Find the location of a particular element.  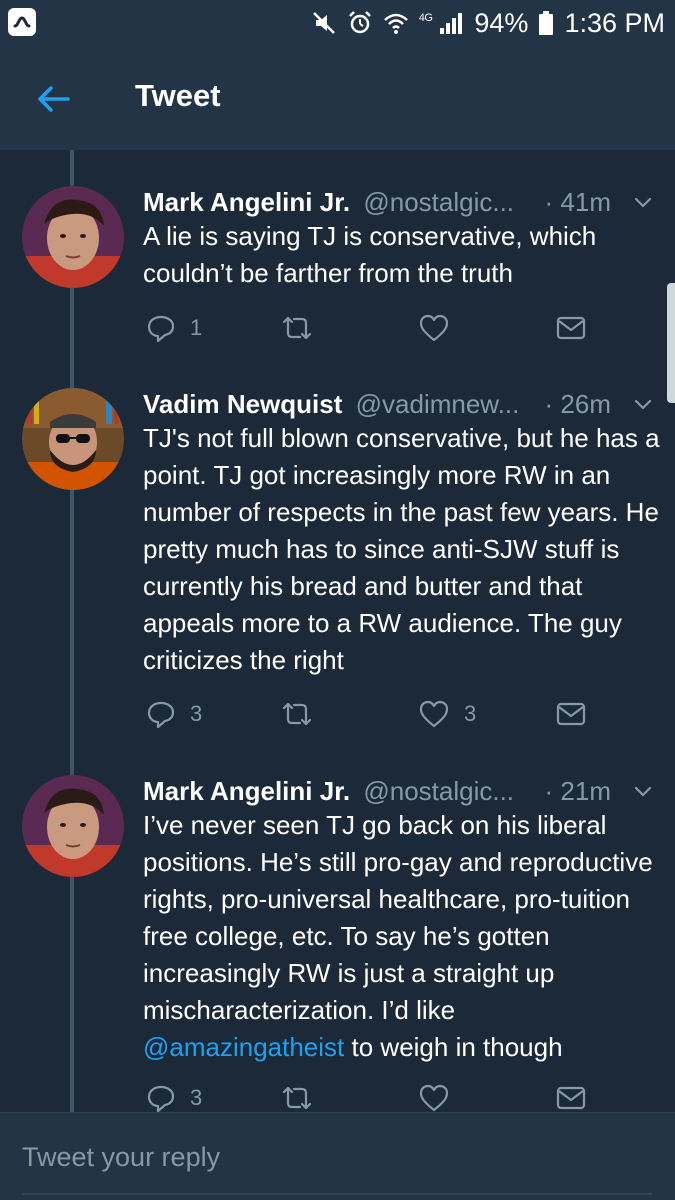

reply-count: 1 is located at coordinates (196, 327).